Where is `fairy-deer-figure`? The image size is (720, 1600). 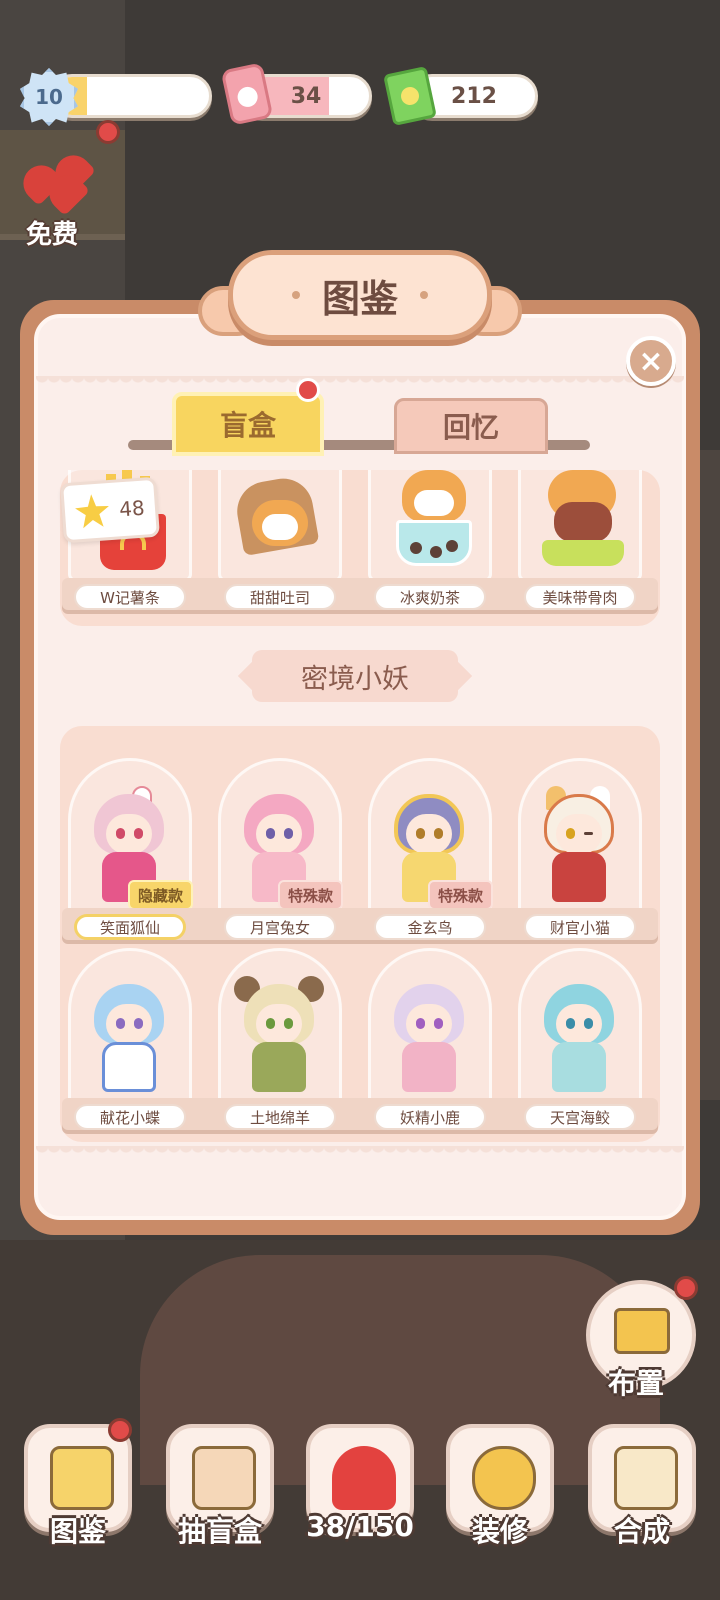
fairy-deer-figure is located at coordinates (429, 1036).